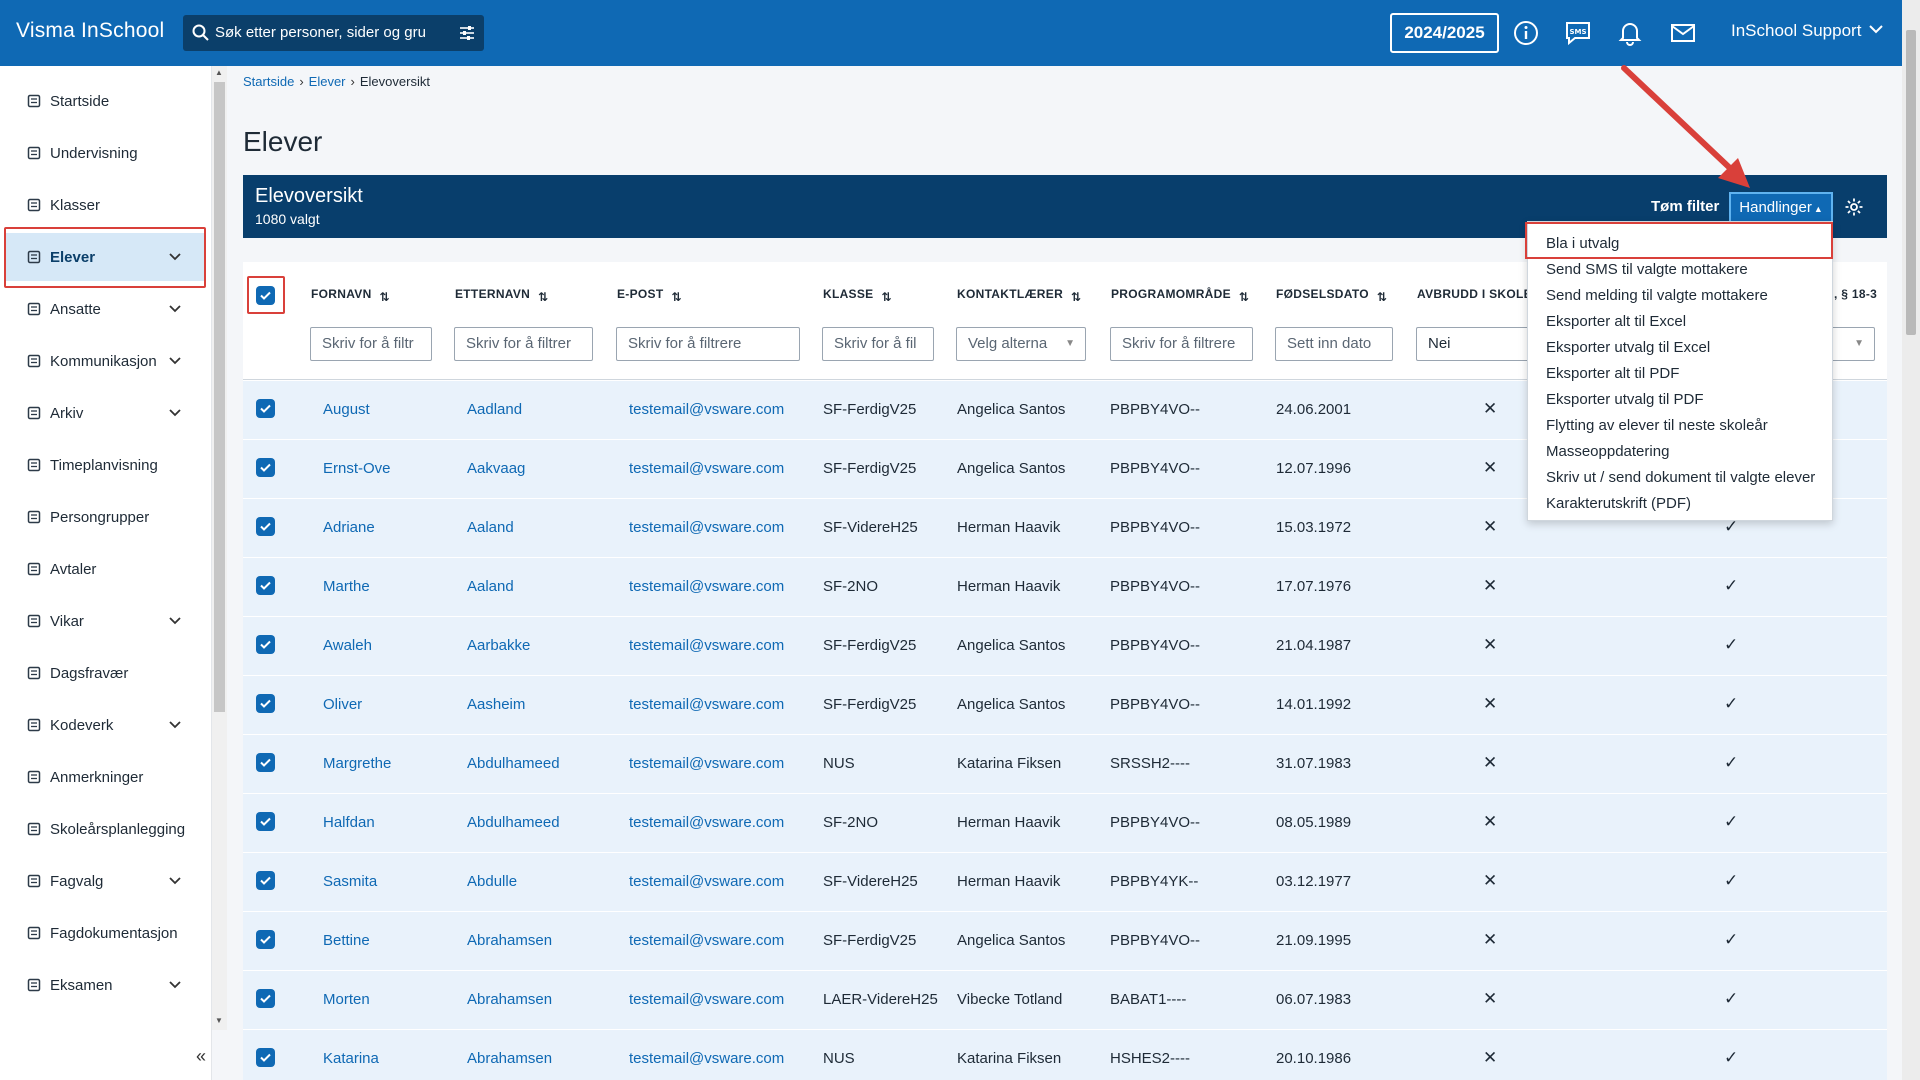 The width and height of the screenshot is (1920, 1080). Describe the element at coordinates (324, 32) in the screenshot. I see `search-input: Søk etter personer, sider og gru` at that location.